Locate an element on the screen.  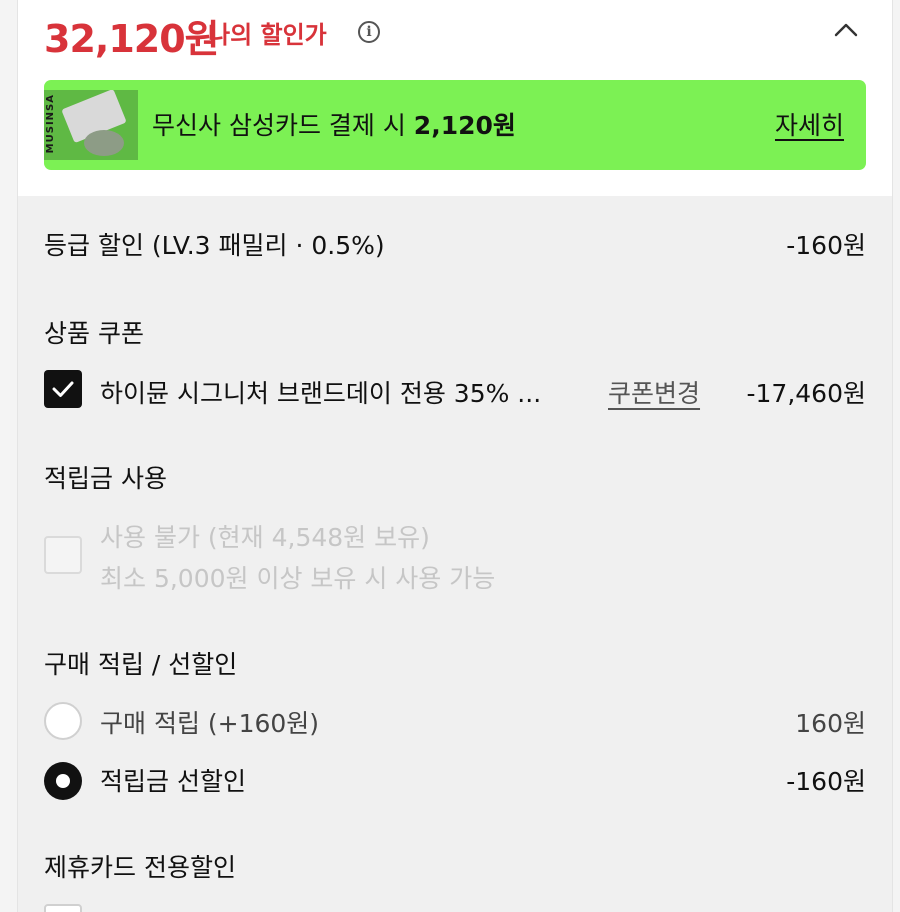
grade-discount-row: 등급 할인 (LV.3 패밀리 · 0.5%) -160원 is located at coordinates (455, 244).